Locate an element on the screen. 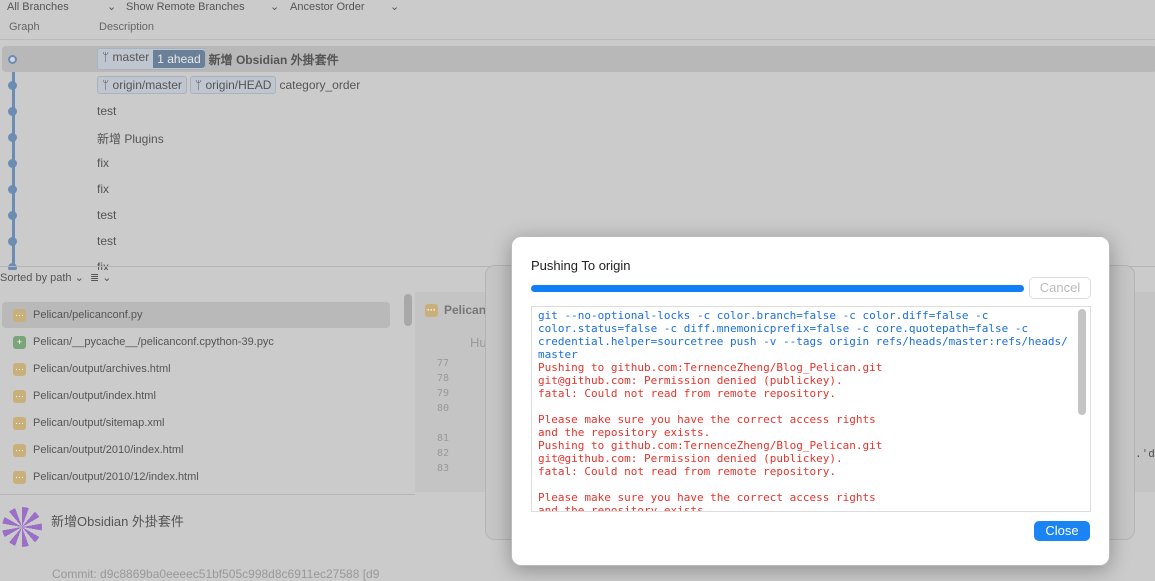 The image size is (1155, 581). sort-menu: Sorted by path ⌄ ≣ ⌄ is located at coordinates (55, 277).